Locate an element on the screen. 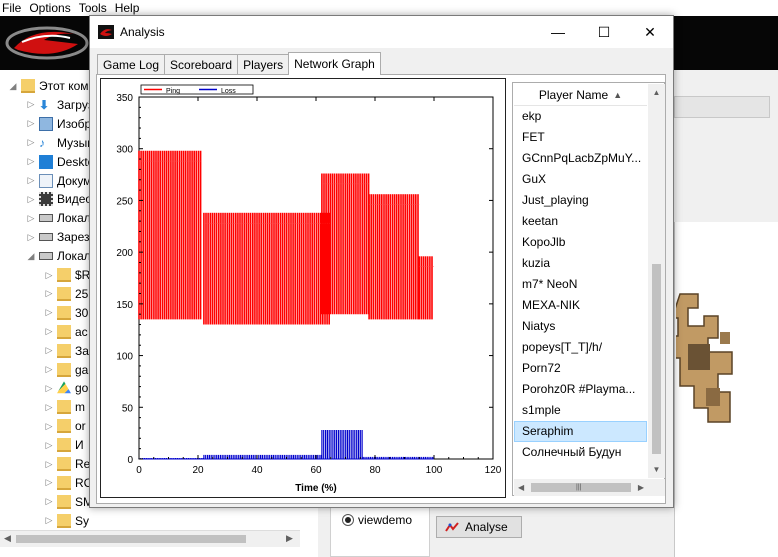  tree-item: ▷ ga is located at coordinates (66, 370).